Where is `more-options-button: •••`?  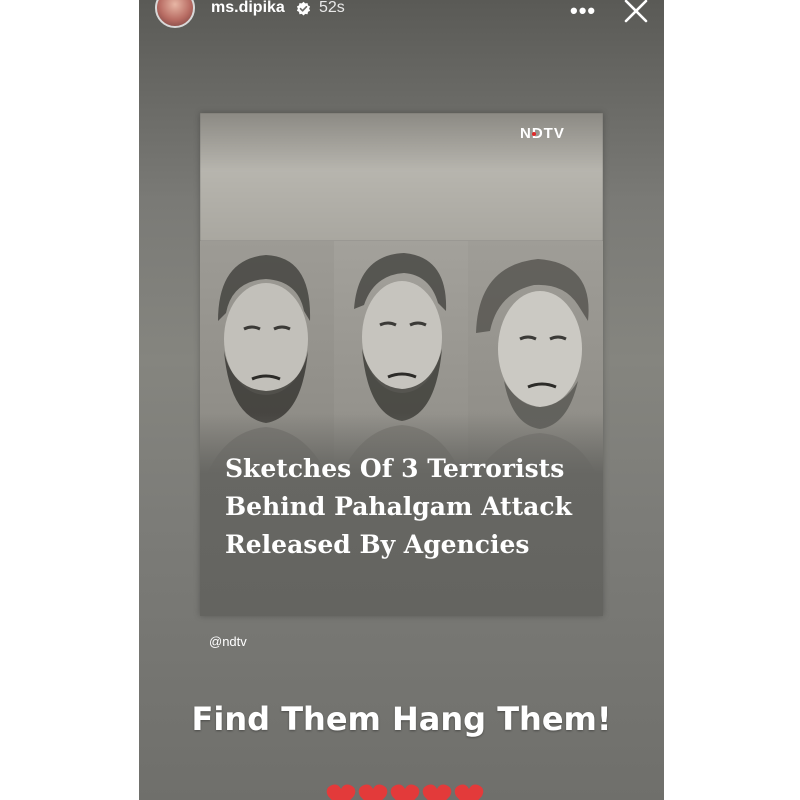
more-options-button: ••• is located at coordinates (583, 12).